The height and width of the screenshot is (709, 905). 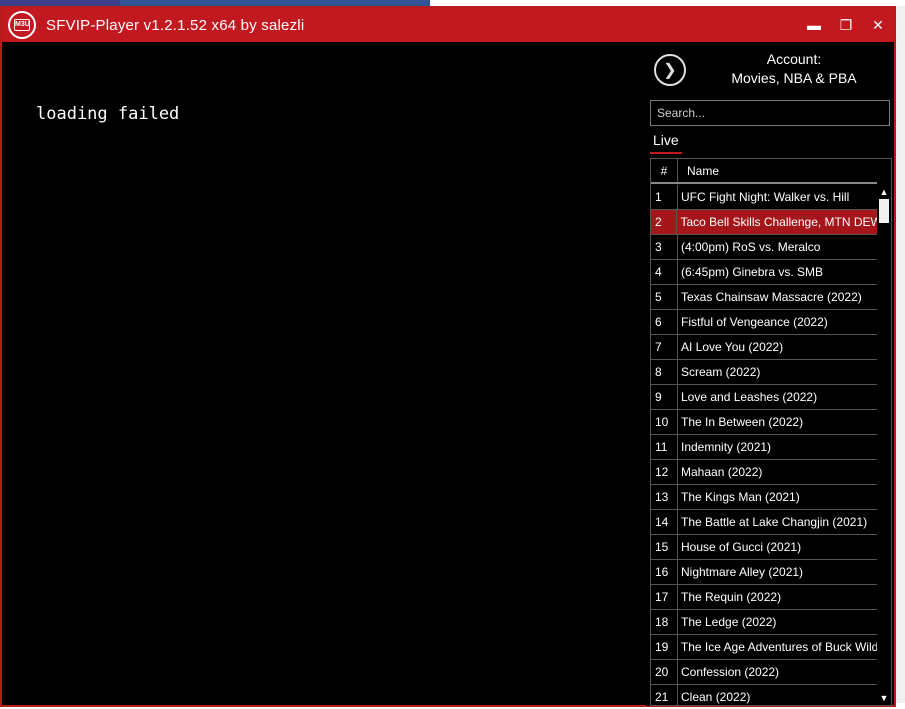 I want to click on row-number: 12, so click(x=664, y=472).